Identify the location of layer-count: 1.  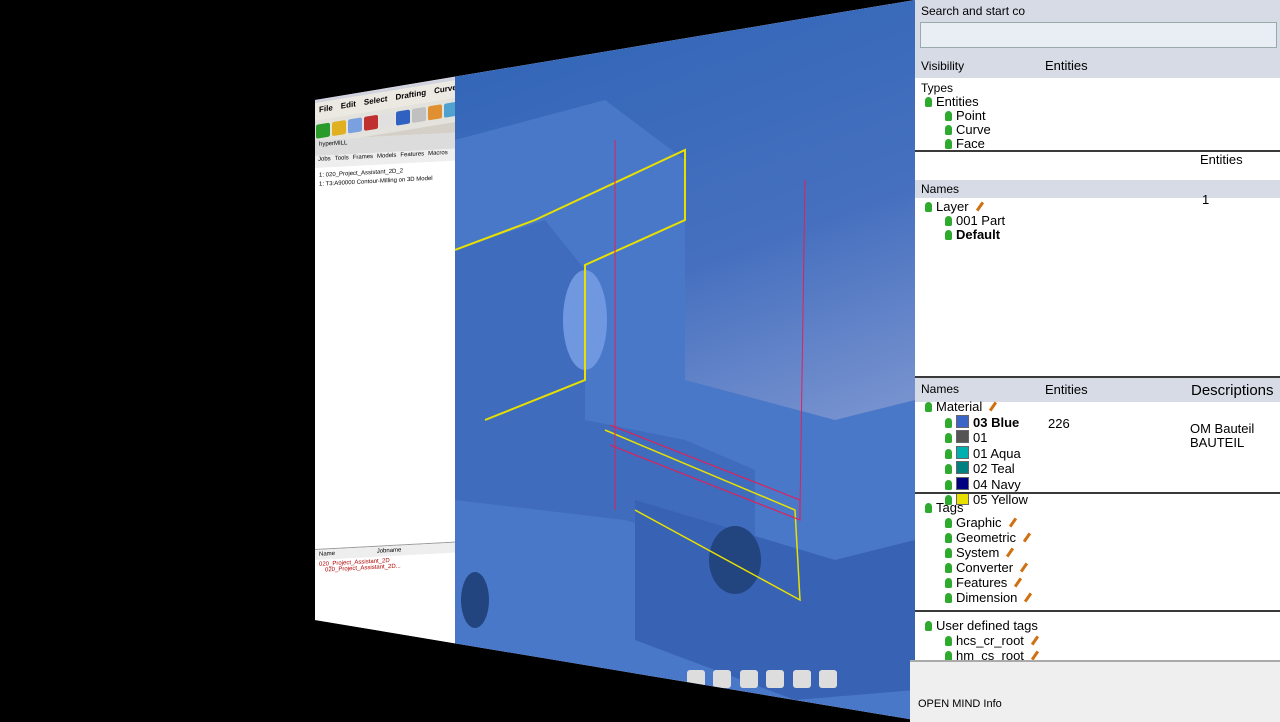
(1206, 199).